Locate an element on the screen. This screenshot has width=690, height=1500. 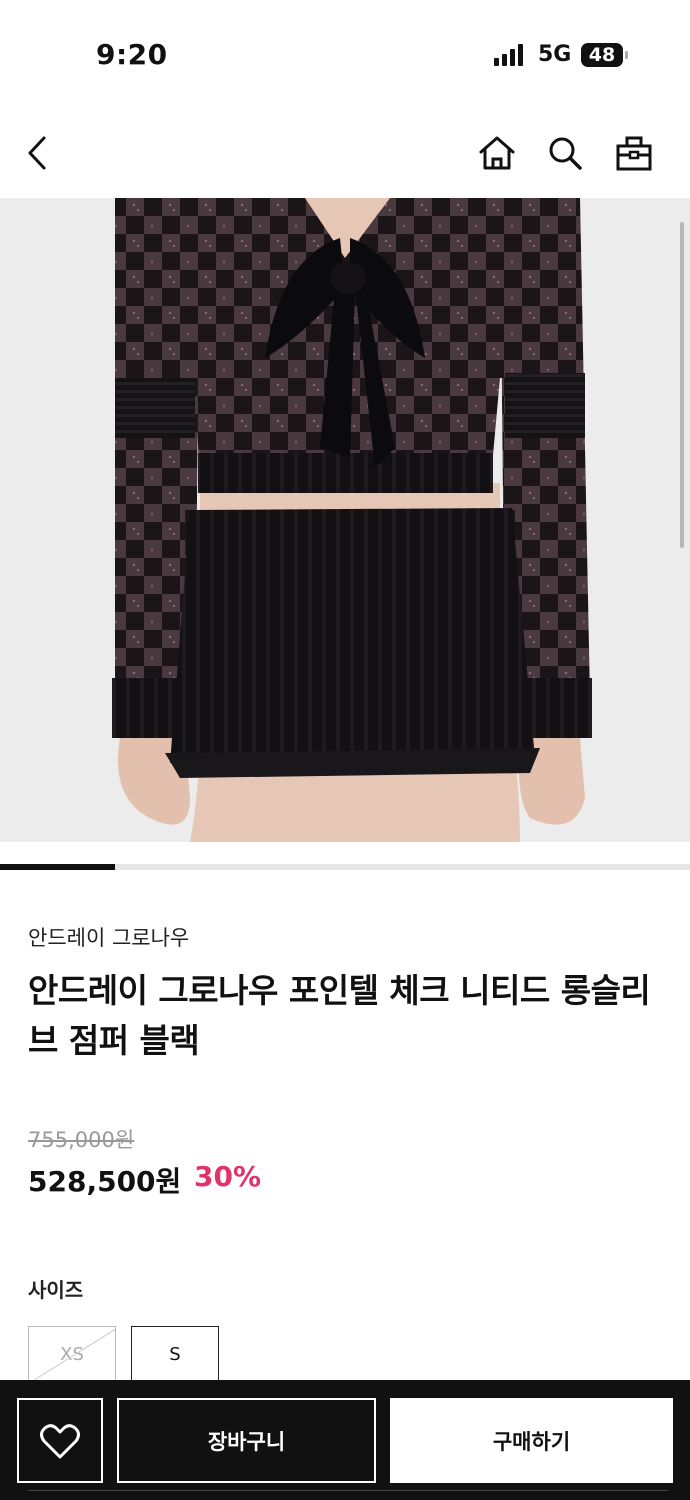
search-button is located at coordinates (565, 153).